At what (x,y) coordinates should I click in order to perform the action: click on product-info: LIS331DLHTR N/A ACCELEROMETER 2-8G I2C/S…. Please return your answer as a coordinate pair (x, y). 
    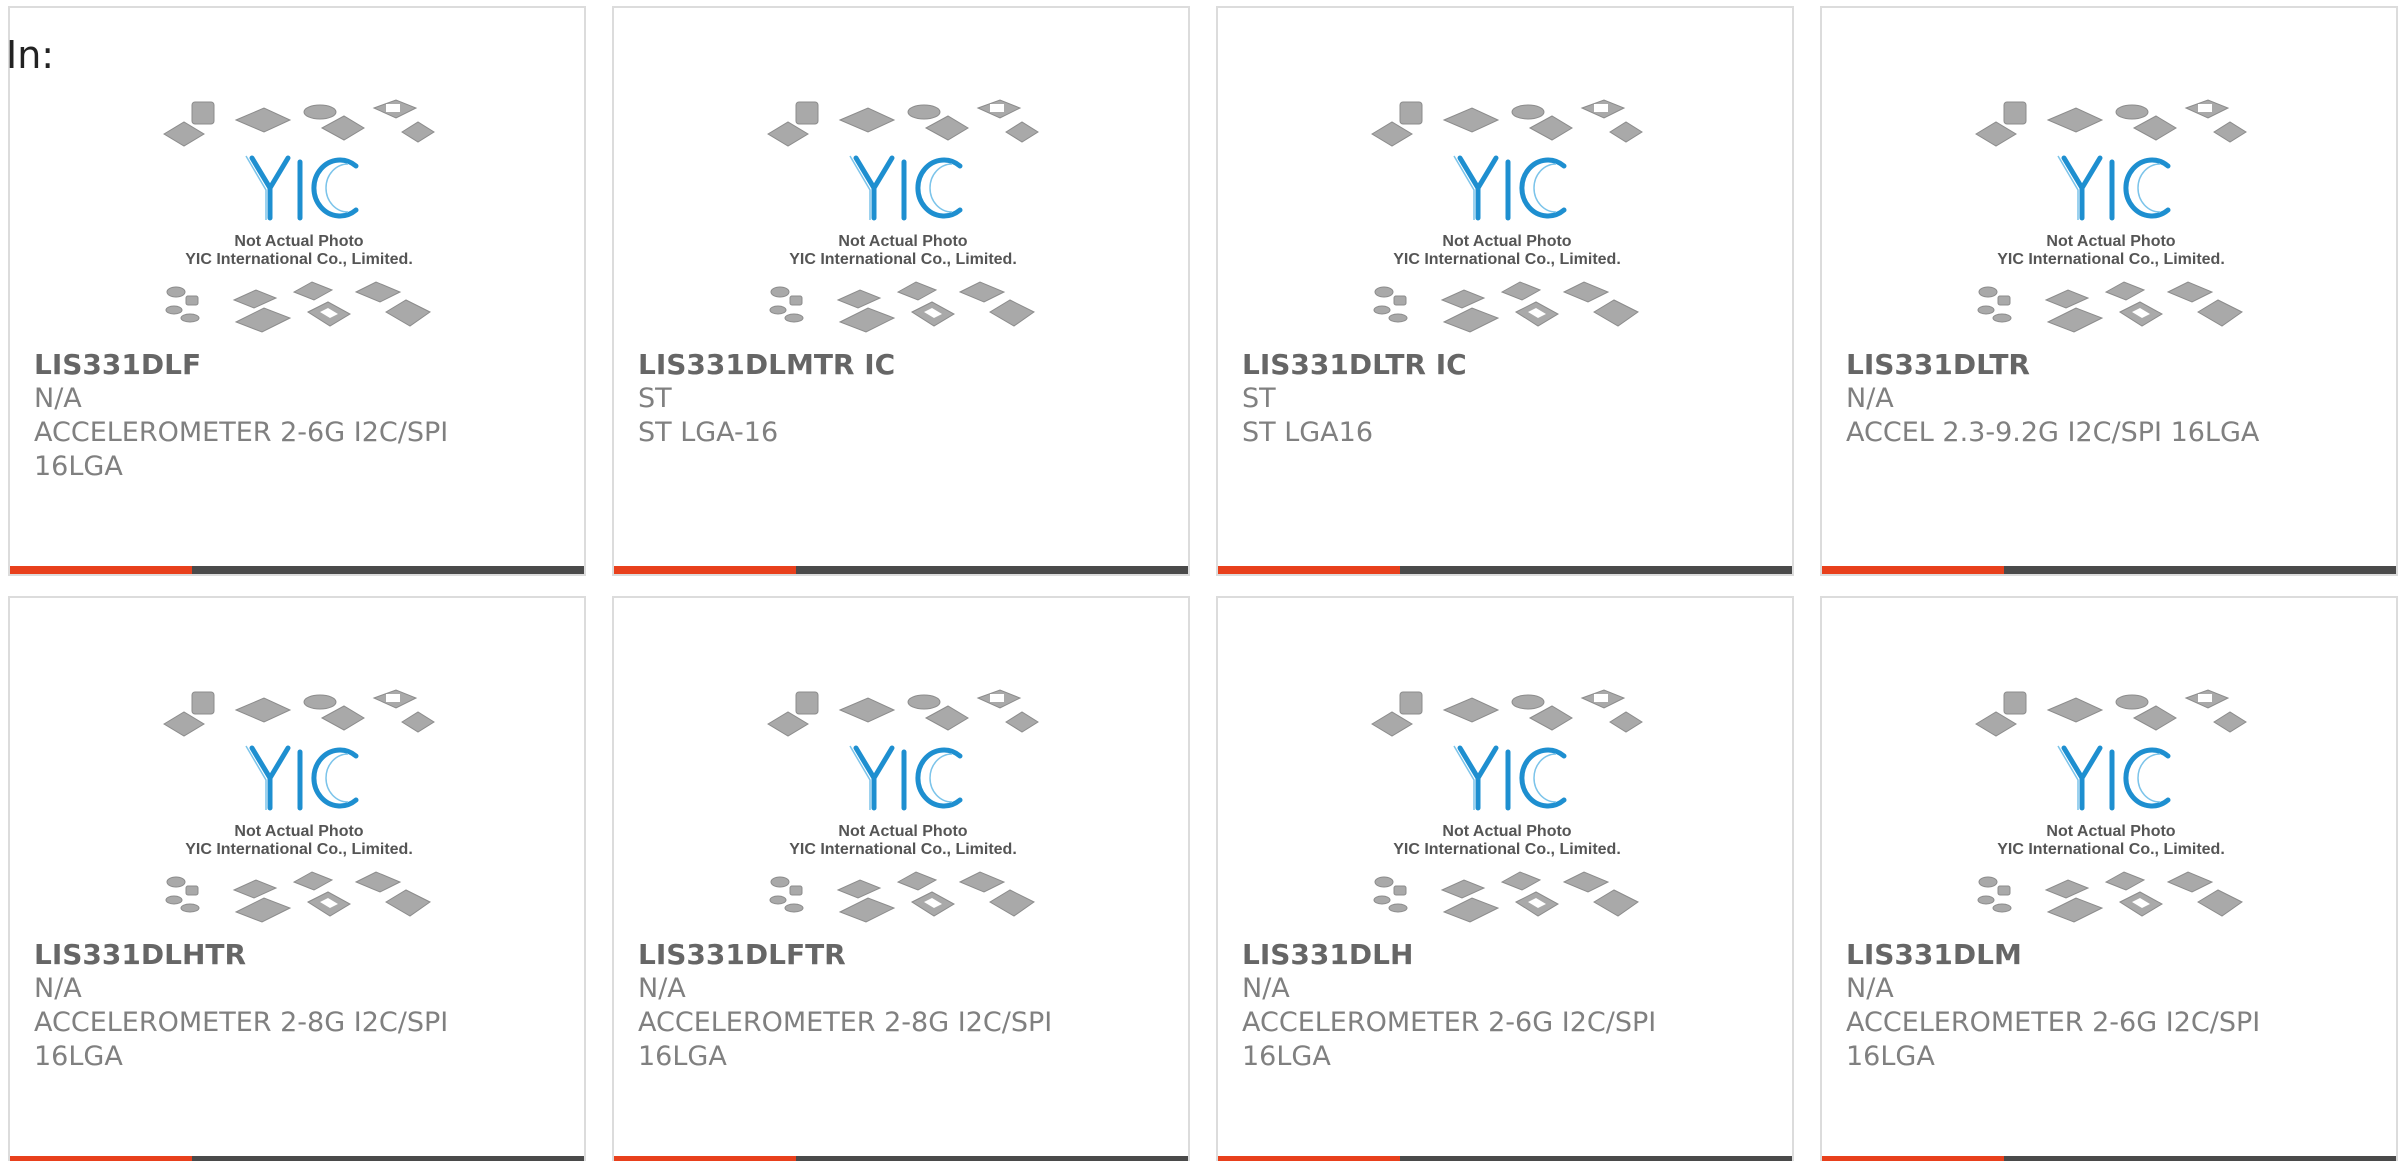
    Looking at the image, I should click on (299, 1006).